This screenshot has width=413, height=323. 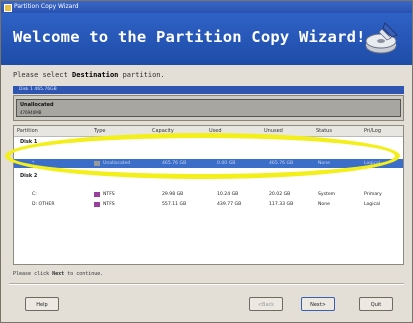 What do you see at coordinates (46, 6) in the screenshot?
I see `window-title: Partition Copy Wizard` at bounding box center [46, 6].